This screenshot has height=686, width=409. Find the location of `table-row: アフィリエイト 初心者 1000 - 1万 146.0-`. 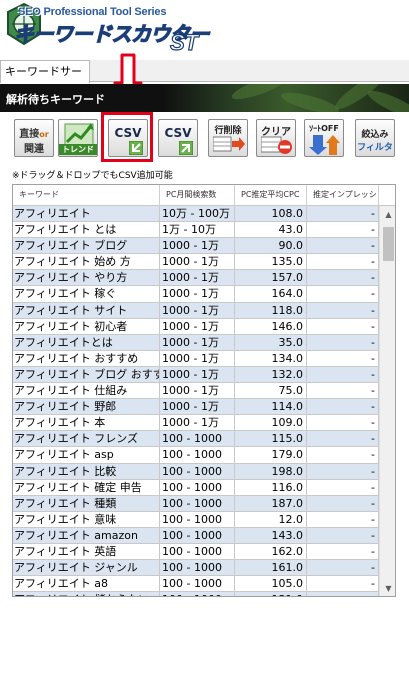

table-row: アフィリエイト 初心者 1000 - 1万 146.0- is located at coordinates (196, 326).